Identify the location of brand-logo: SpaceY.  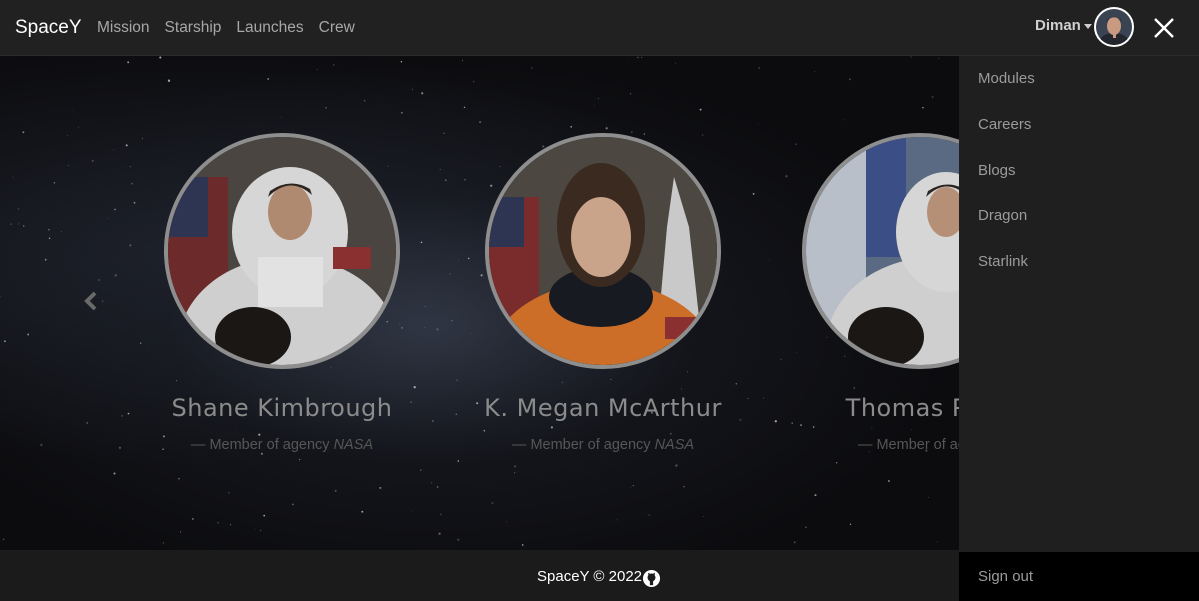
(48, 28).